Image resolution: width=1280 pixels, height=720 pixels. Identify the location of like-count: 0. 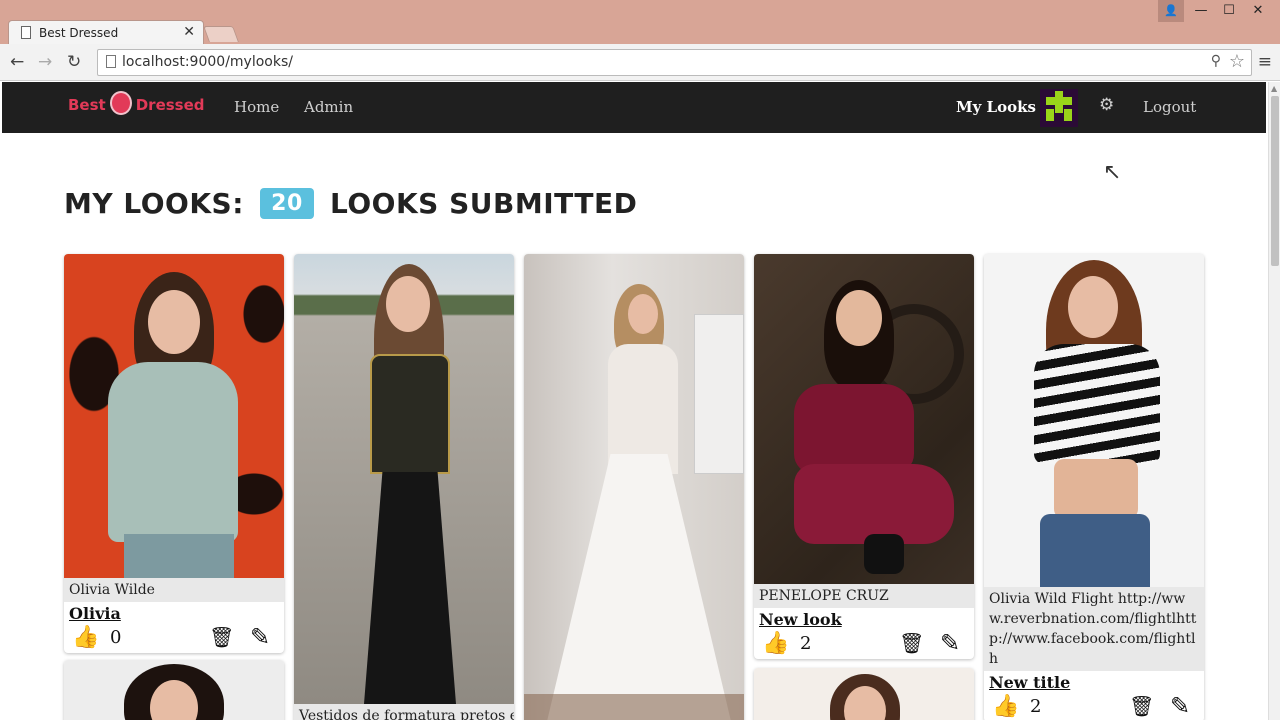
(116, 637).